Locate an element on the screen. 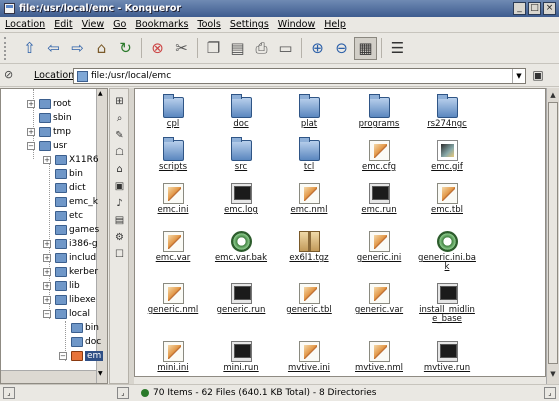  menu-location: Location is located at coordinates (25, 24).